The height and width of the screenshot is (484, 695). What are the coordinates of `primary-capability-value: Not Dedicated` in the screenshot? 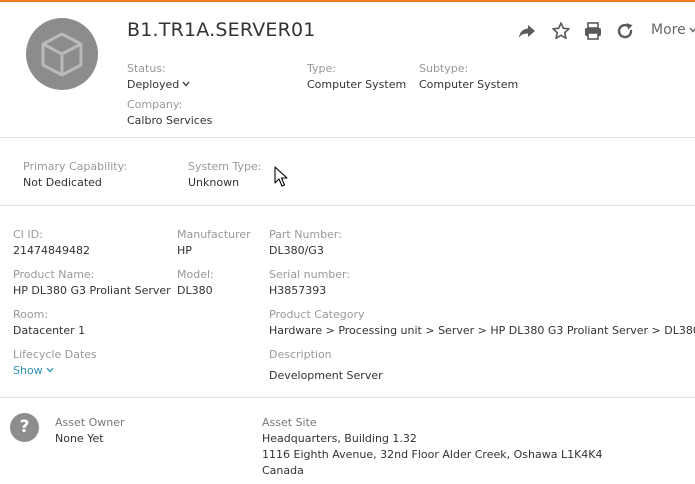 It's located at (62, 182).